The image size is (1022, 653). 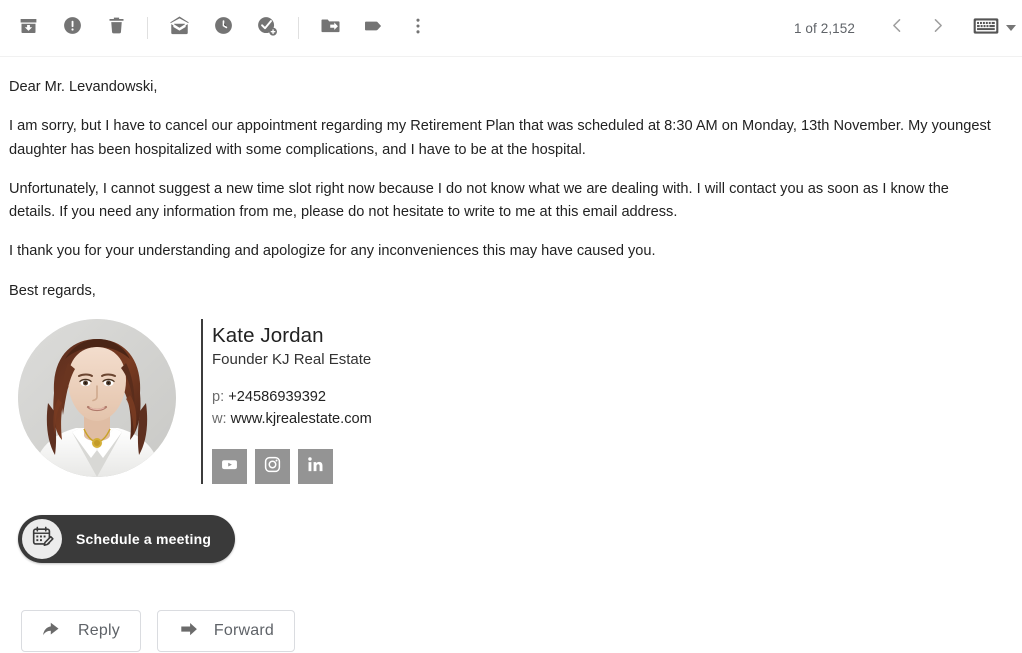 I want to click on labels-button, so click(x=374, y=28).